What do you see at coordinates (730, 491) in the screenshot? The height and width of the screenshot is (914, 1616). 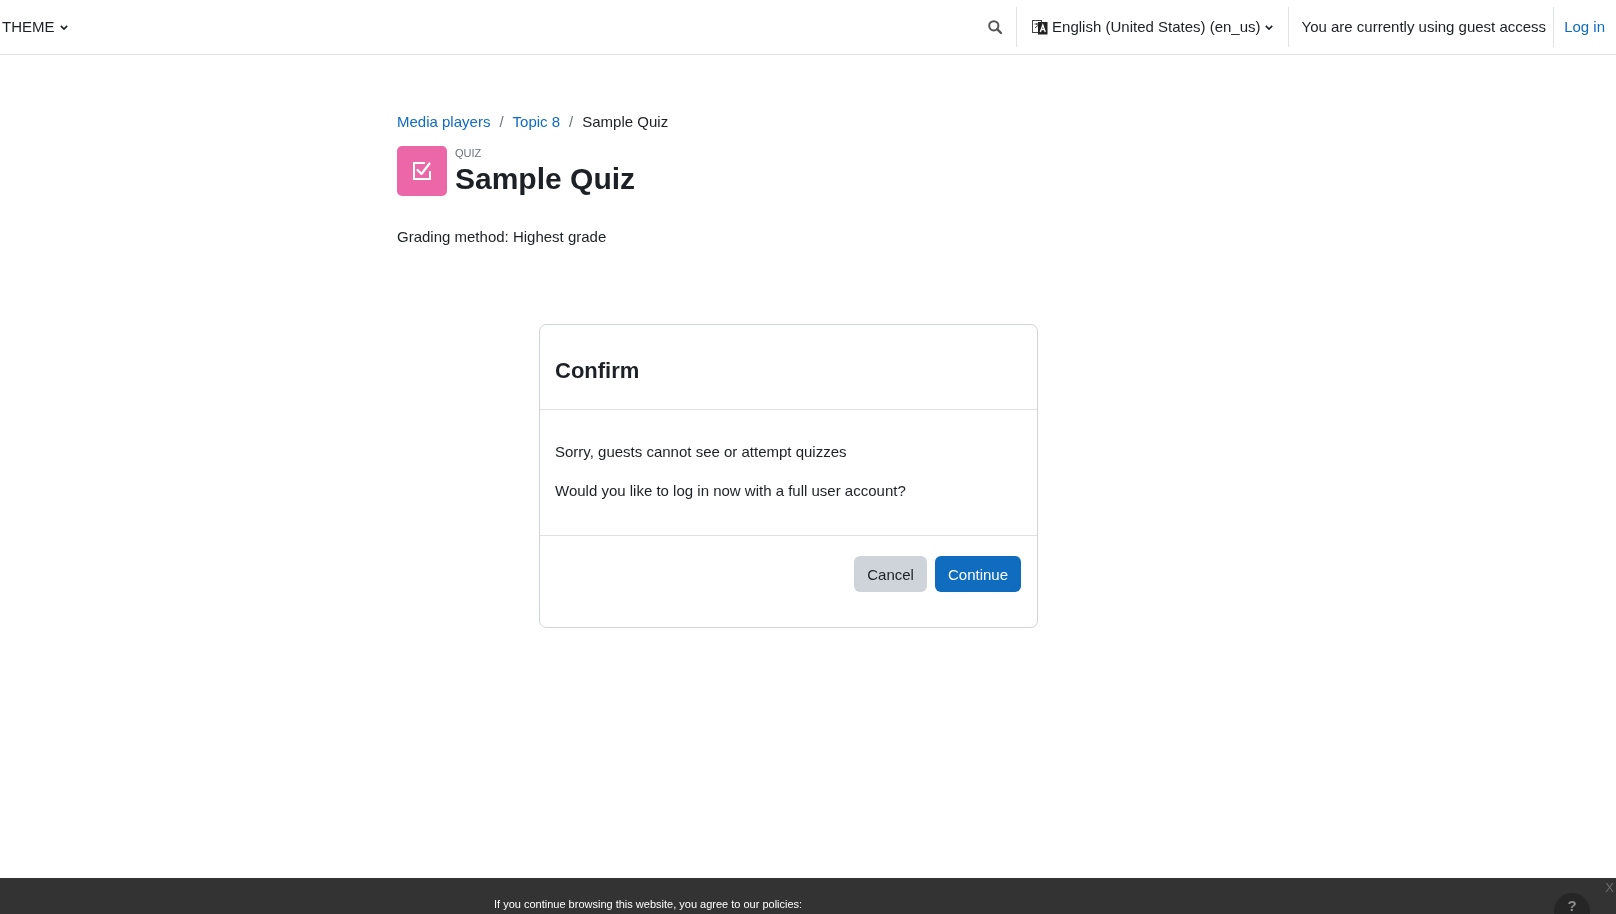 I see `dialog-message: Would you like to log in now with a full user account?` at bounding box center [730, 491].